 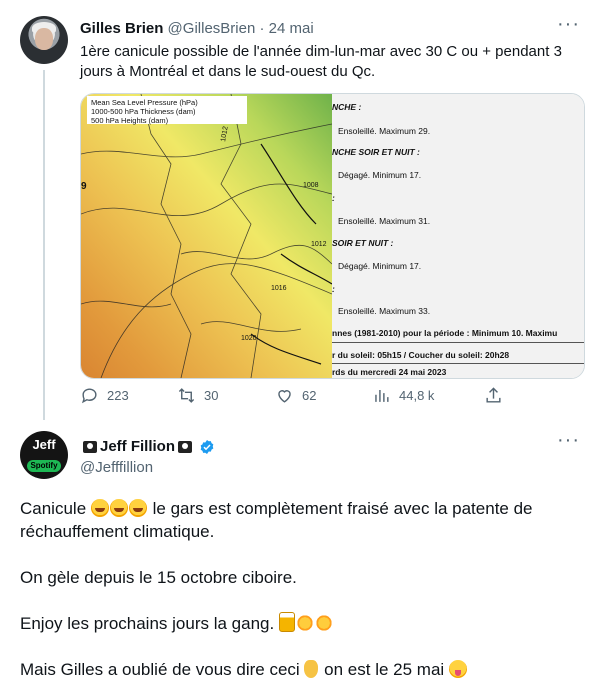 What do you see at coordinates (389, 372) in the screenshot?
I see `forecast-date: rds du mercredi 24 mai 2023` at bounding box center [389, 372].